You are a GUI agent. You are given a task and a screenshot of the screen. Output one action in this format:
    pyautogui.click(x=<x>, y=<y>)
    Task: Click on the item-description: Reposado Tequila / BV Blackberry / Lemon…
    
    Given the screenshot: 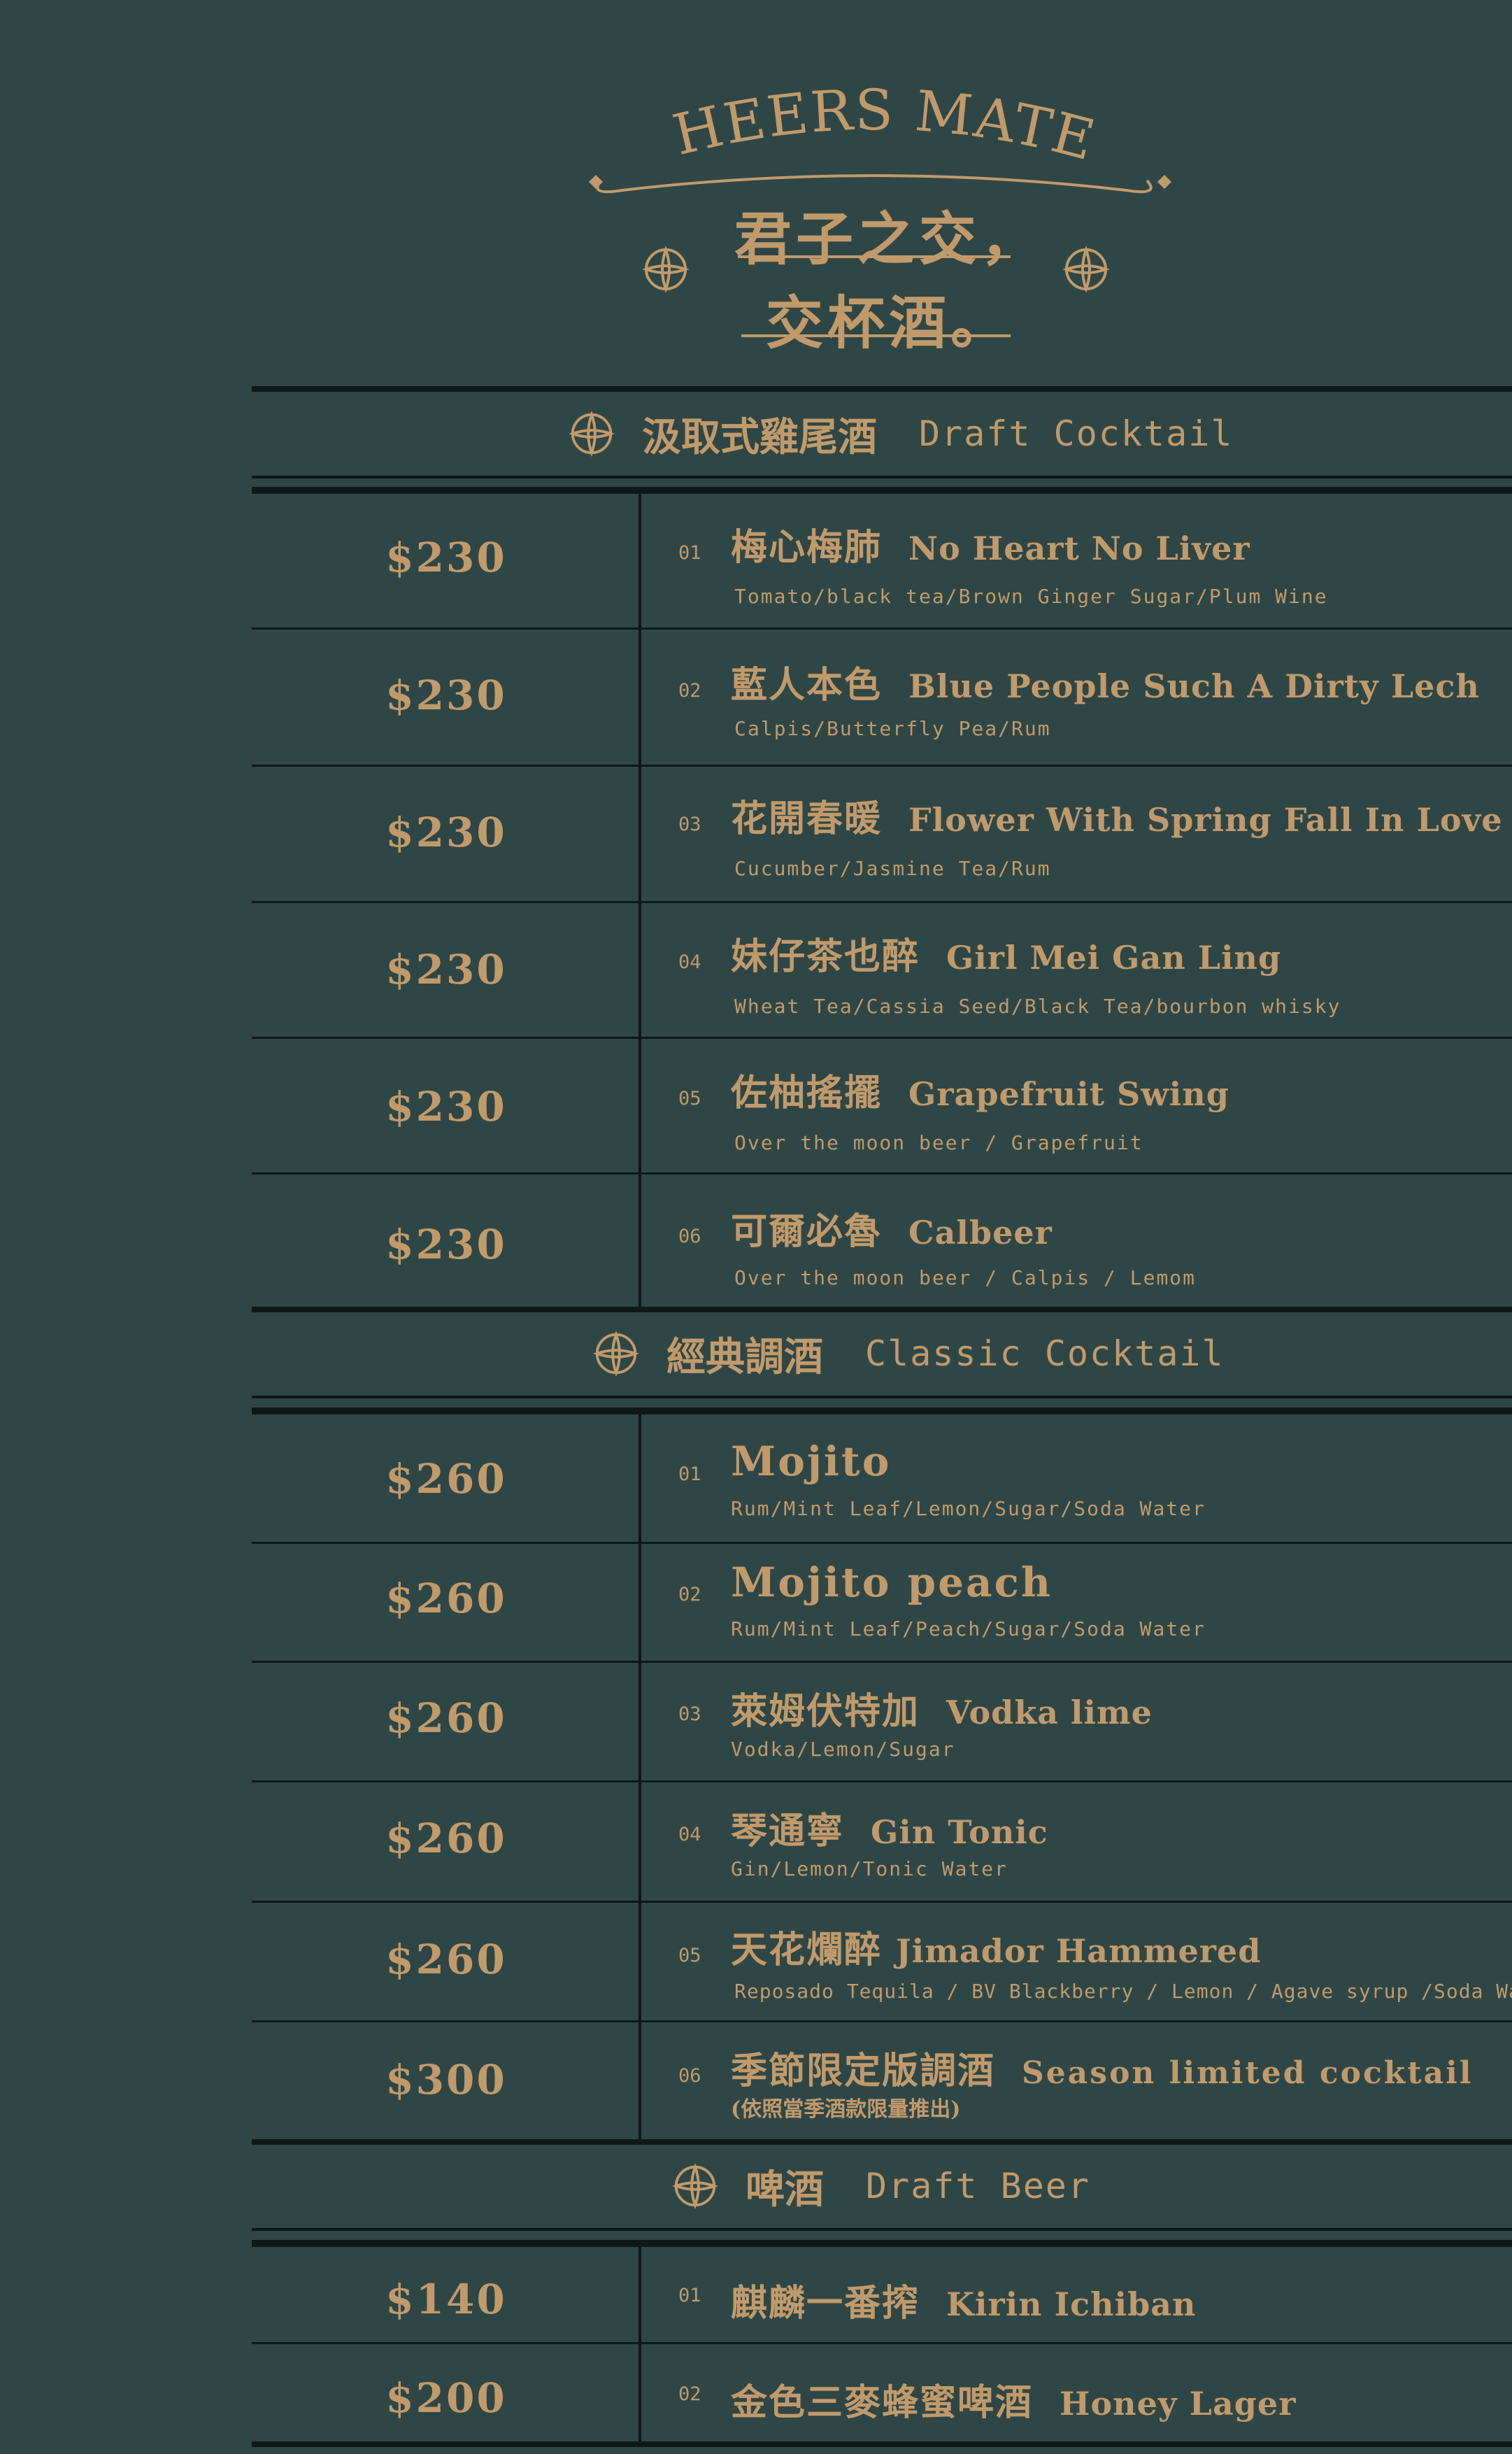 What is the action you would take?
    pyautogui.click(x=1123, y=1991)
    